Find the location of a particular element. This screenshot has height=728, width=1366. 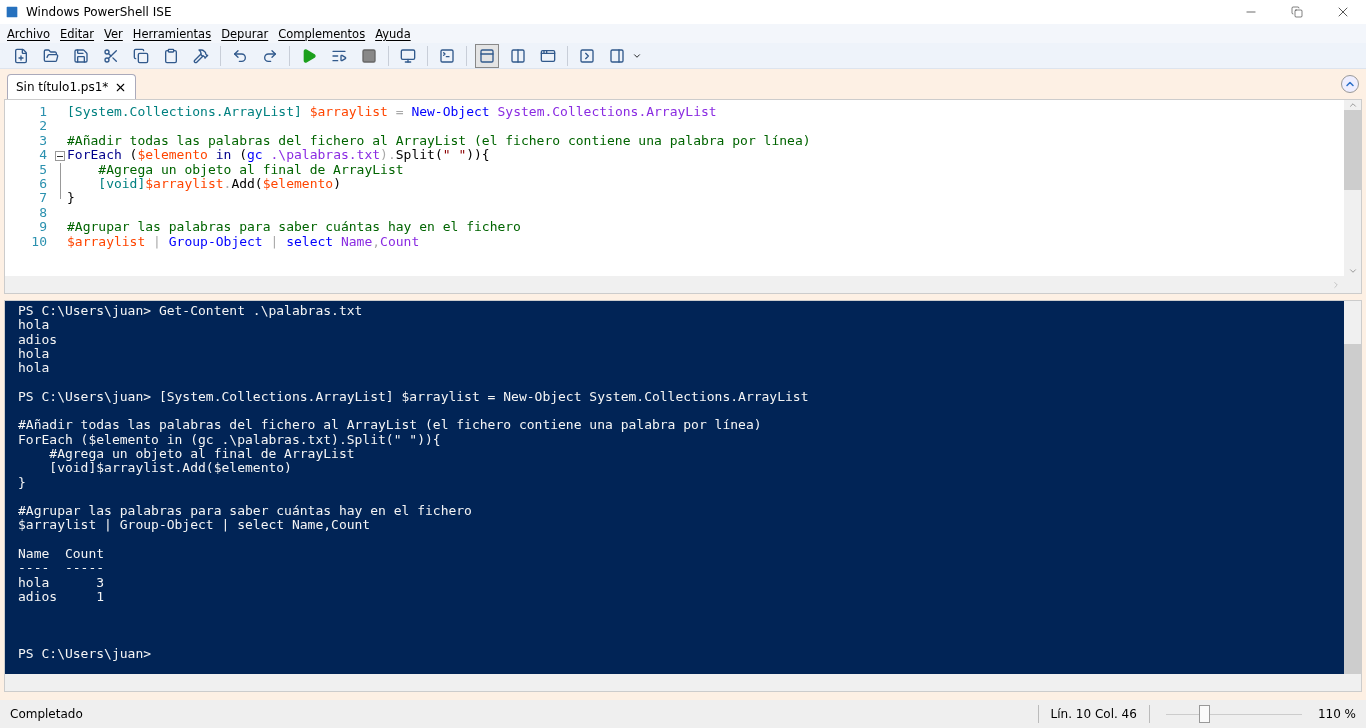

line-number: 10 is located at coordinates (39, 241).